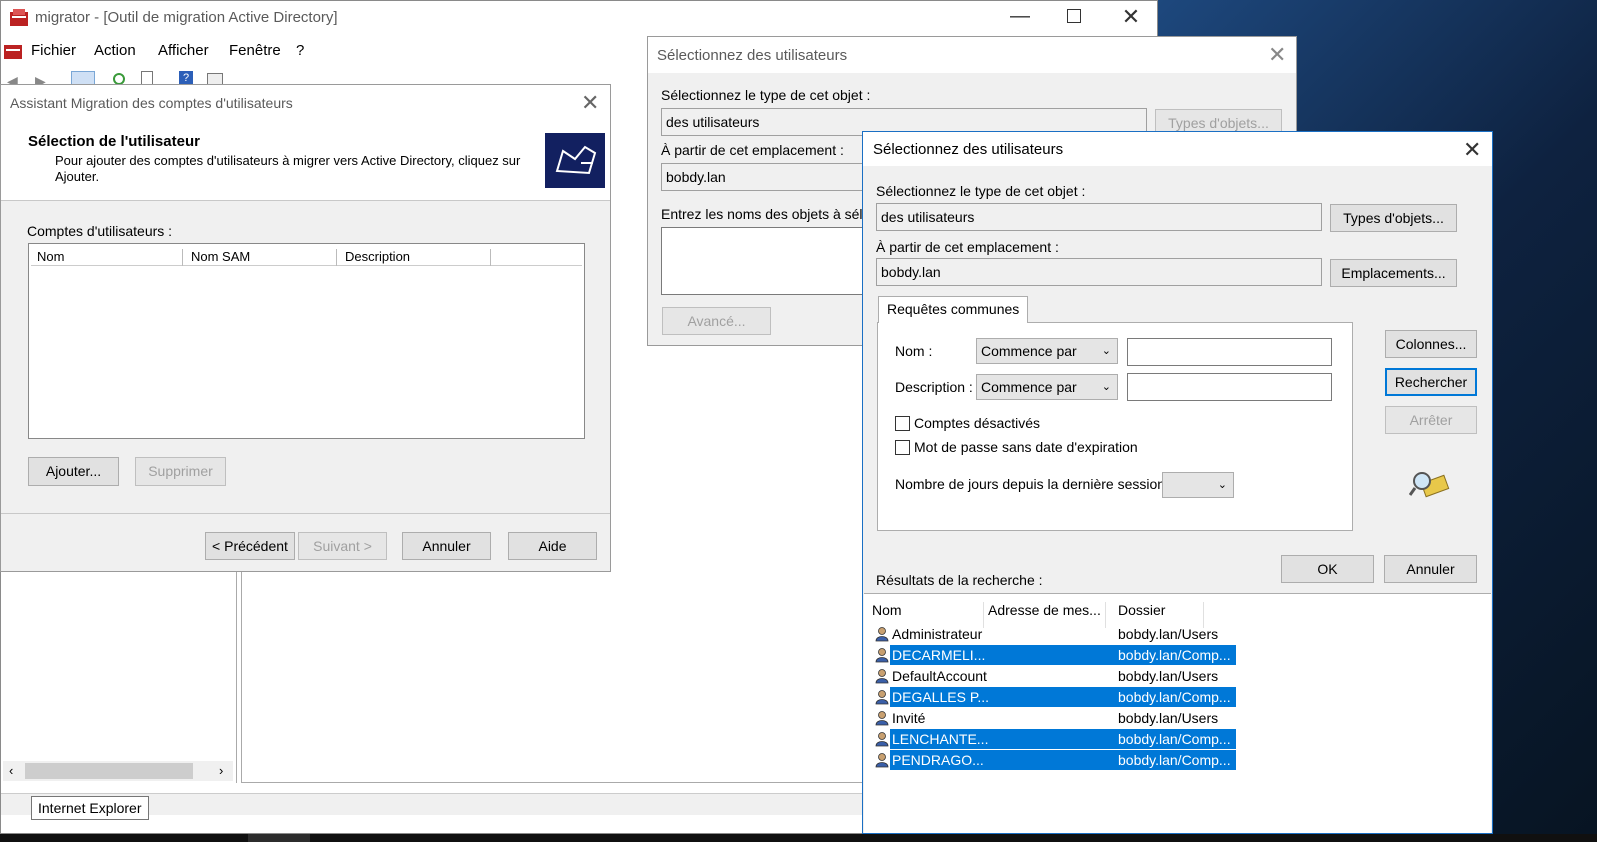 The image size is (1597, 842). Describe the element at coordinates (771, 214) in the screenshot. I see `names-label: Entrez les noms des objets à sélect` at that location.